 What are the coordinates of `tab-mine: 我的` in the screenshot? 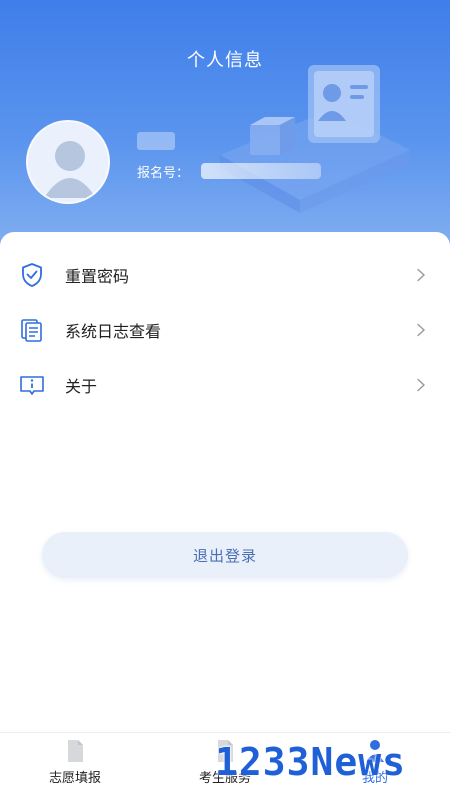 It's located at (375, 766).